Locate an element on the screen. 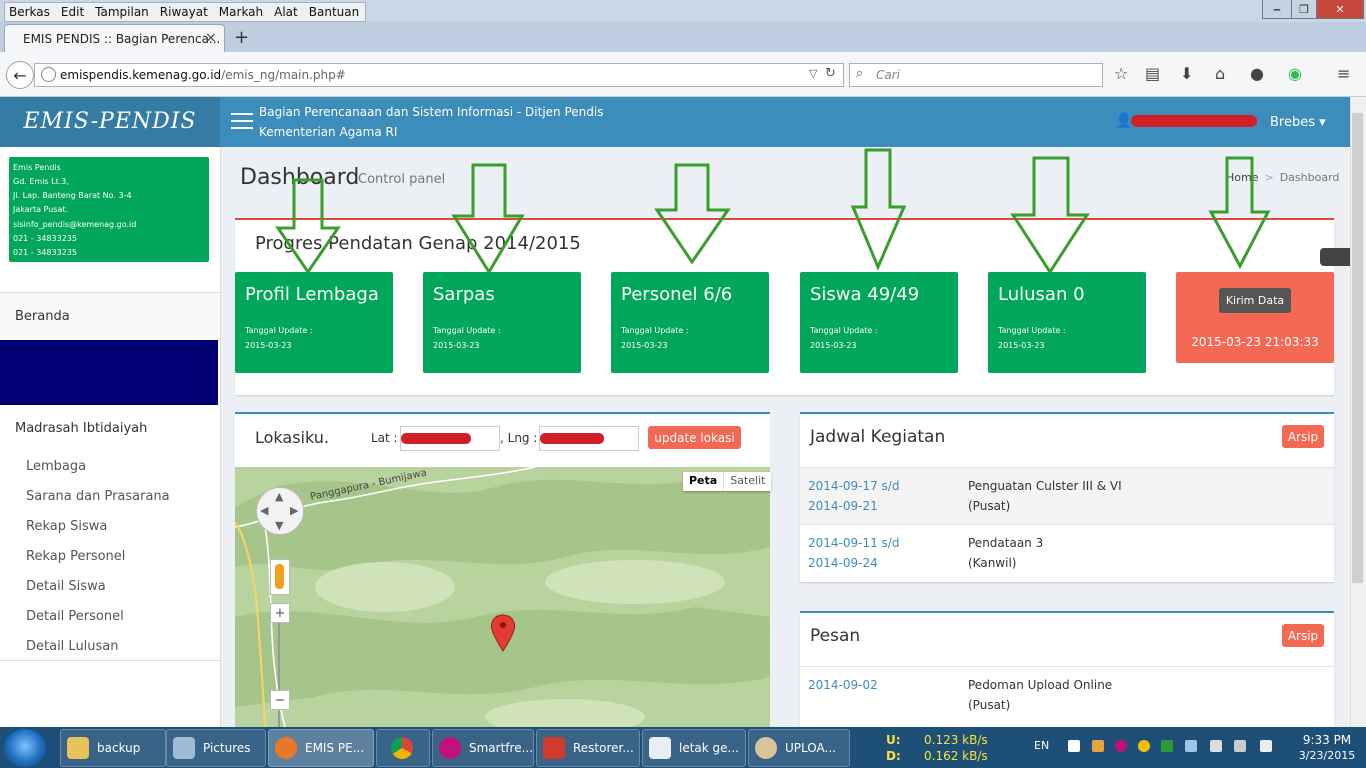 The width and height of the screenshot is (1366, 768). message-level: (Pusat) is located at coordinates (989, 705).